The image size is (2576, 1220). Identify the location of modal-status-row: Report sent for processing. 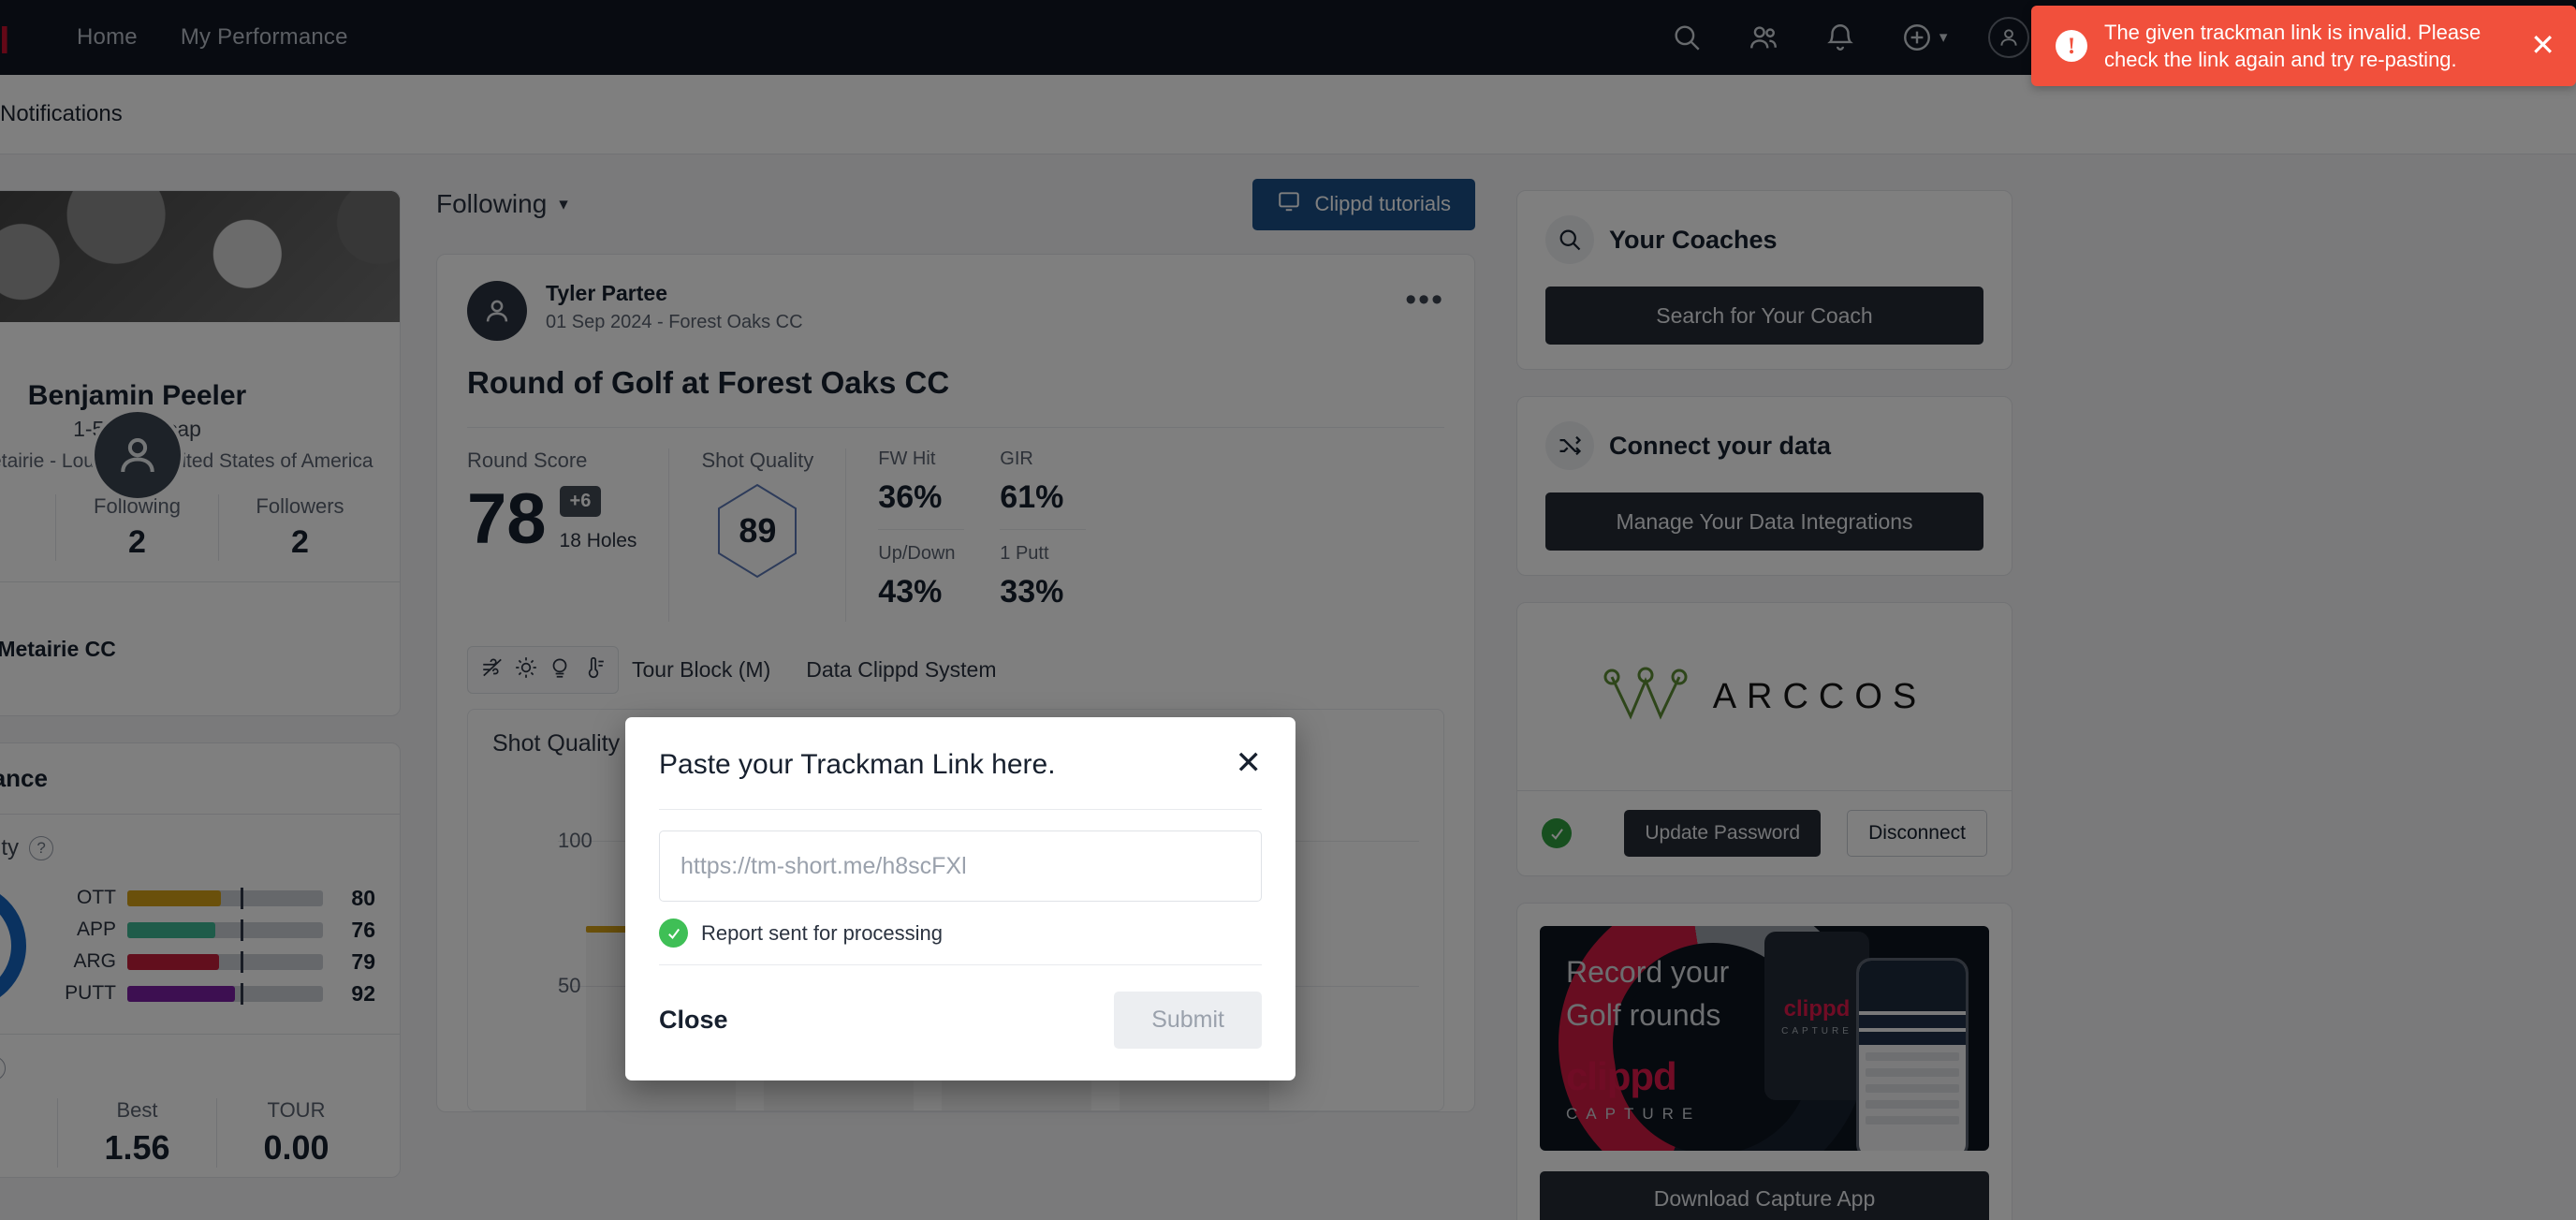
(961, 933).